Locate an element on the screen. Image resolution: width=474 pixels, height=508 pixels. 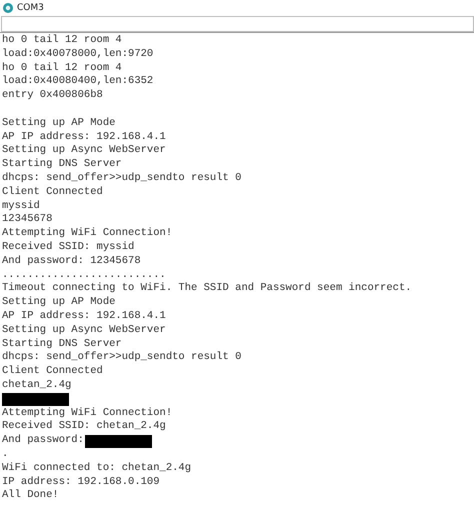
output-line: load:0x40080400,len:6352 is located at coordinates (78, 82).